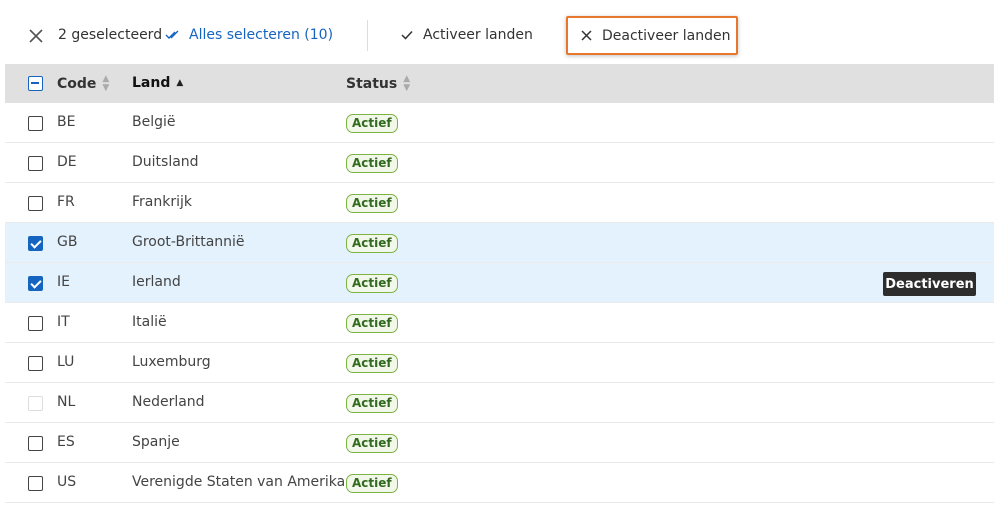 The width and height of the screenshot is (1000, 521). Describe the element at coordinates (499, 83) in the screenshot. I see `table-header: Code ▲ ▼ Land ▲ Status ▲ ▼` at that location.